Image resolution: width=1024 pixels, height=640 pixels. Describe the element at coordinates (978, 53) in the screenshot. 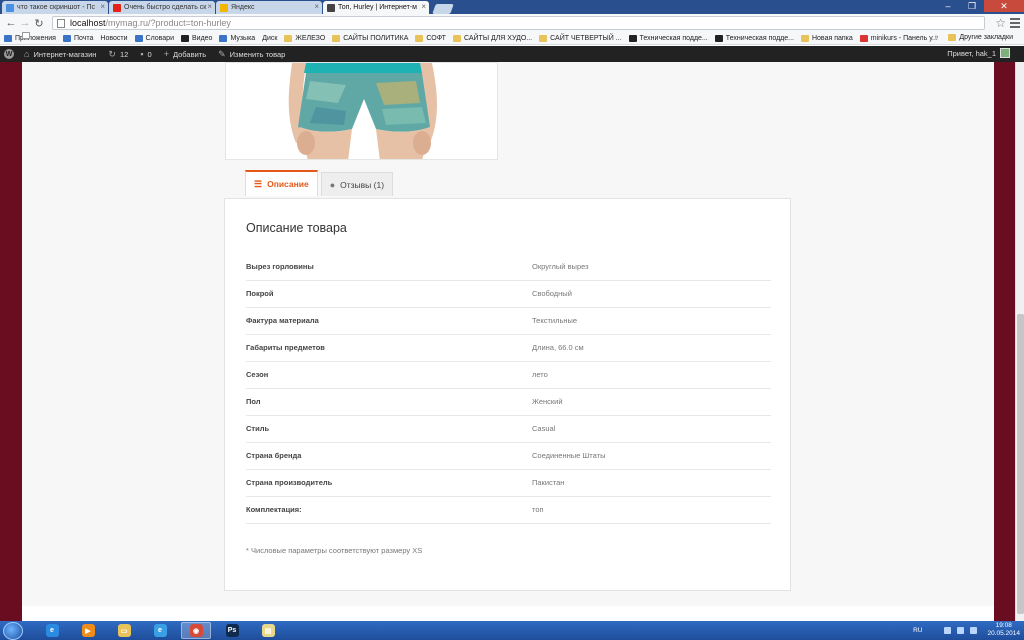

I see `admin-account: Привет, hak_1` at that location.